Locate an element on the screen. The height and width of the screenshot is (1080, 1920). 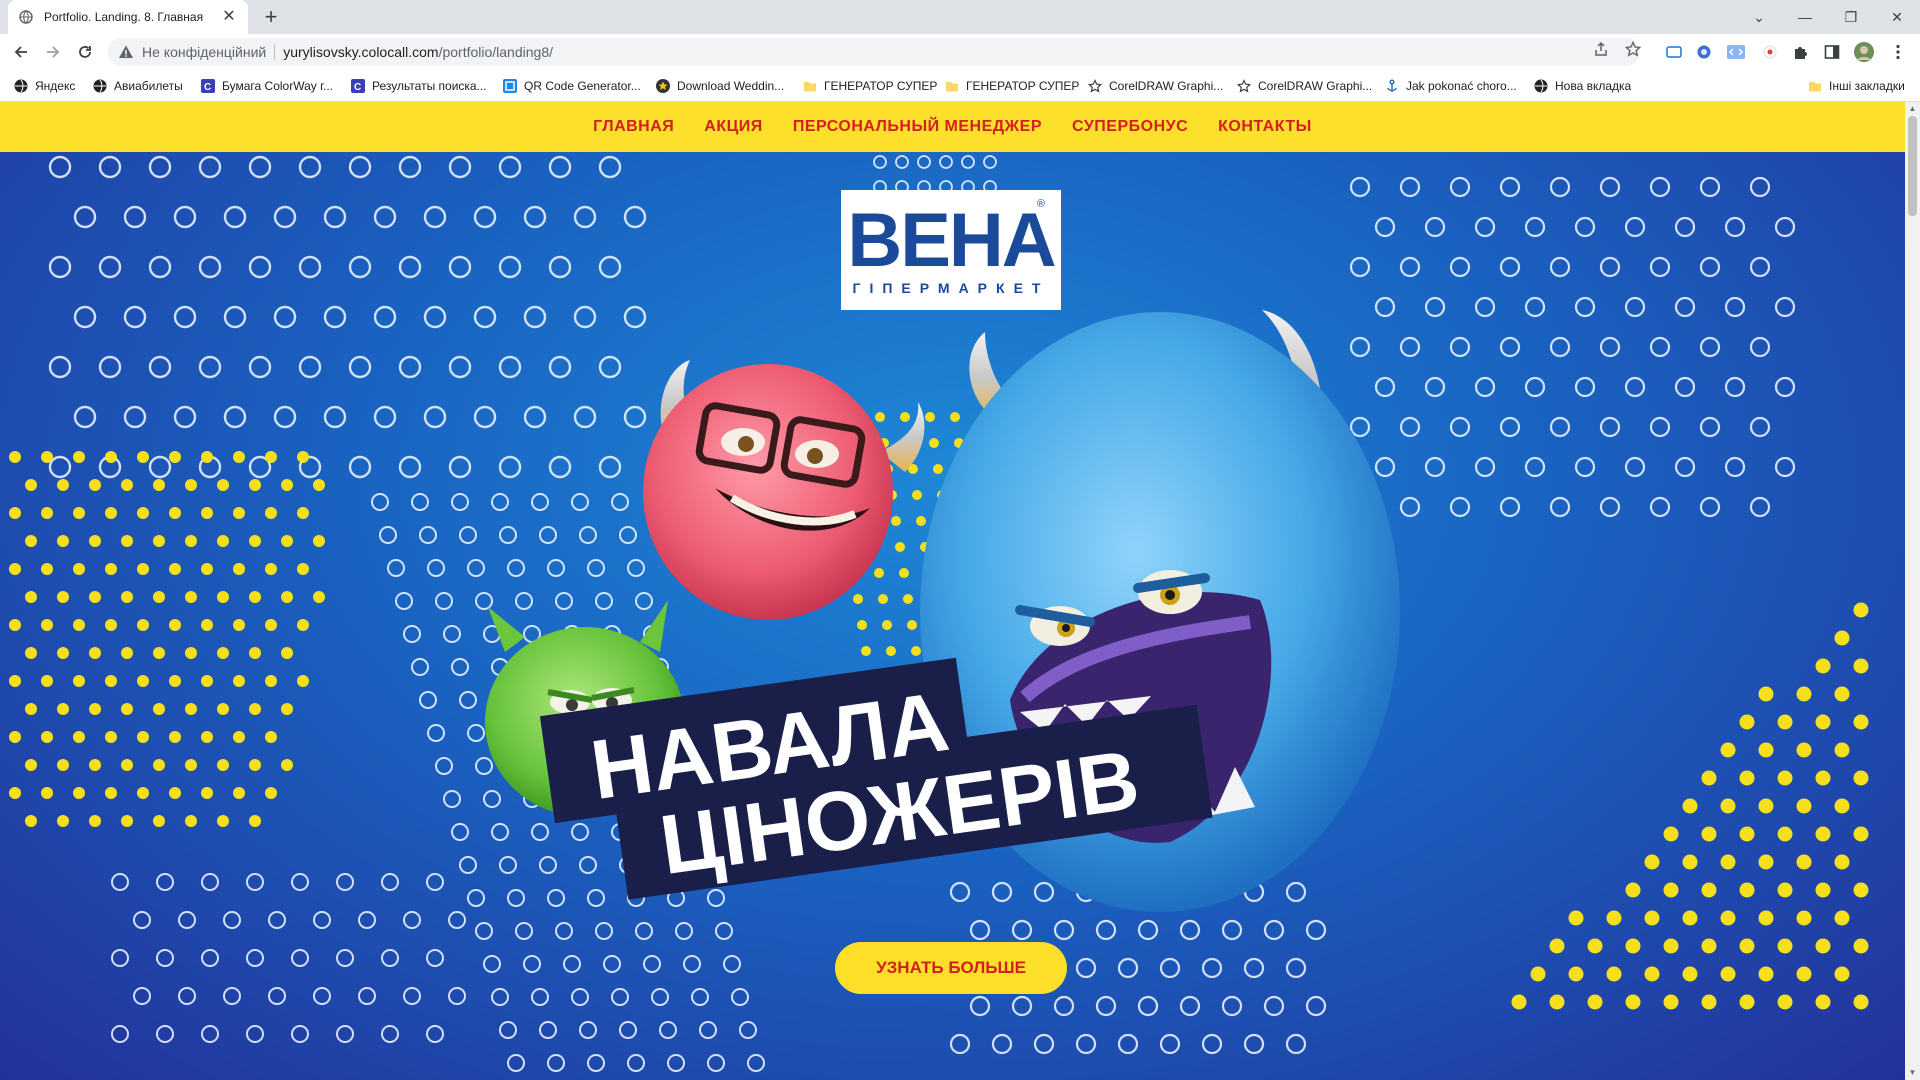
forward-arrow-icon is located at coordinates (53, 52).